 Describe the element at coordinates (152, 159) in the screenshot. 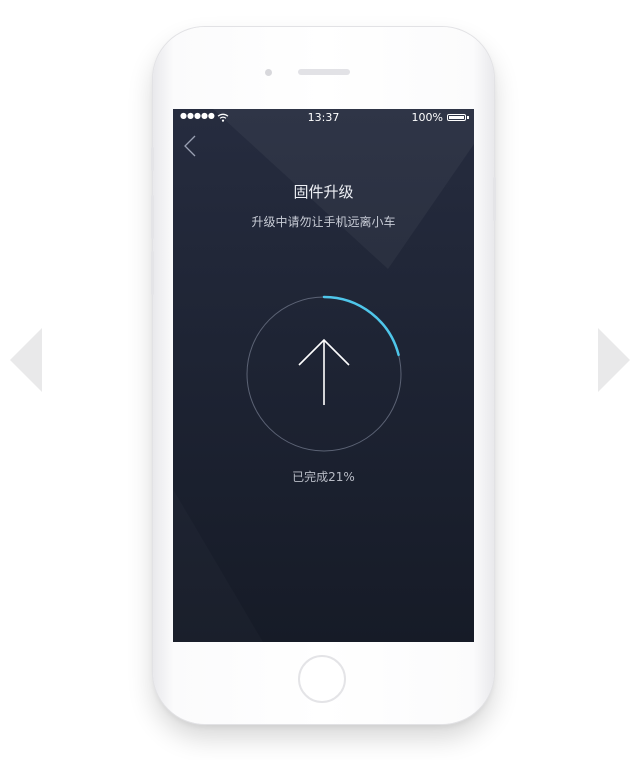

I see `mute-switch` at that location.